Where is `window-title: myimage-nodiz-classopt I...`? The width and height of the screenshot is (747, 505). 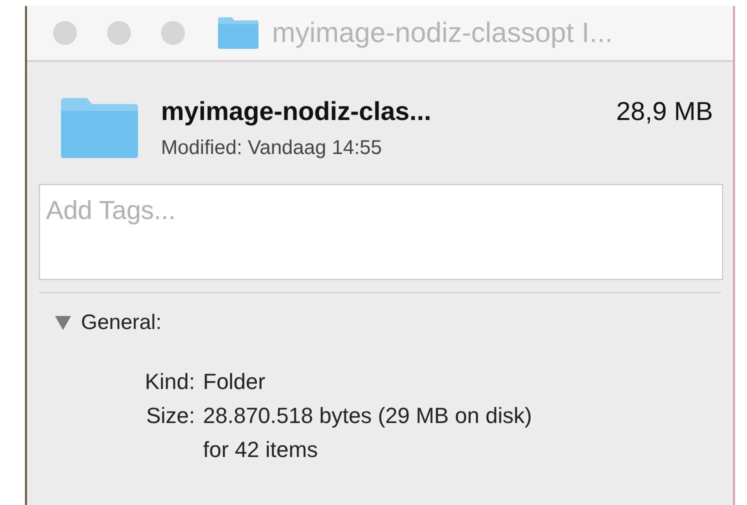
window-title: myimage-nodiz-classopt I... is located at coordinates (442, 33).